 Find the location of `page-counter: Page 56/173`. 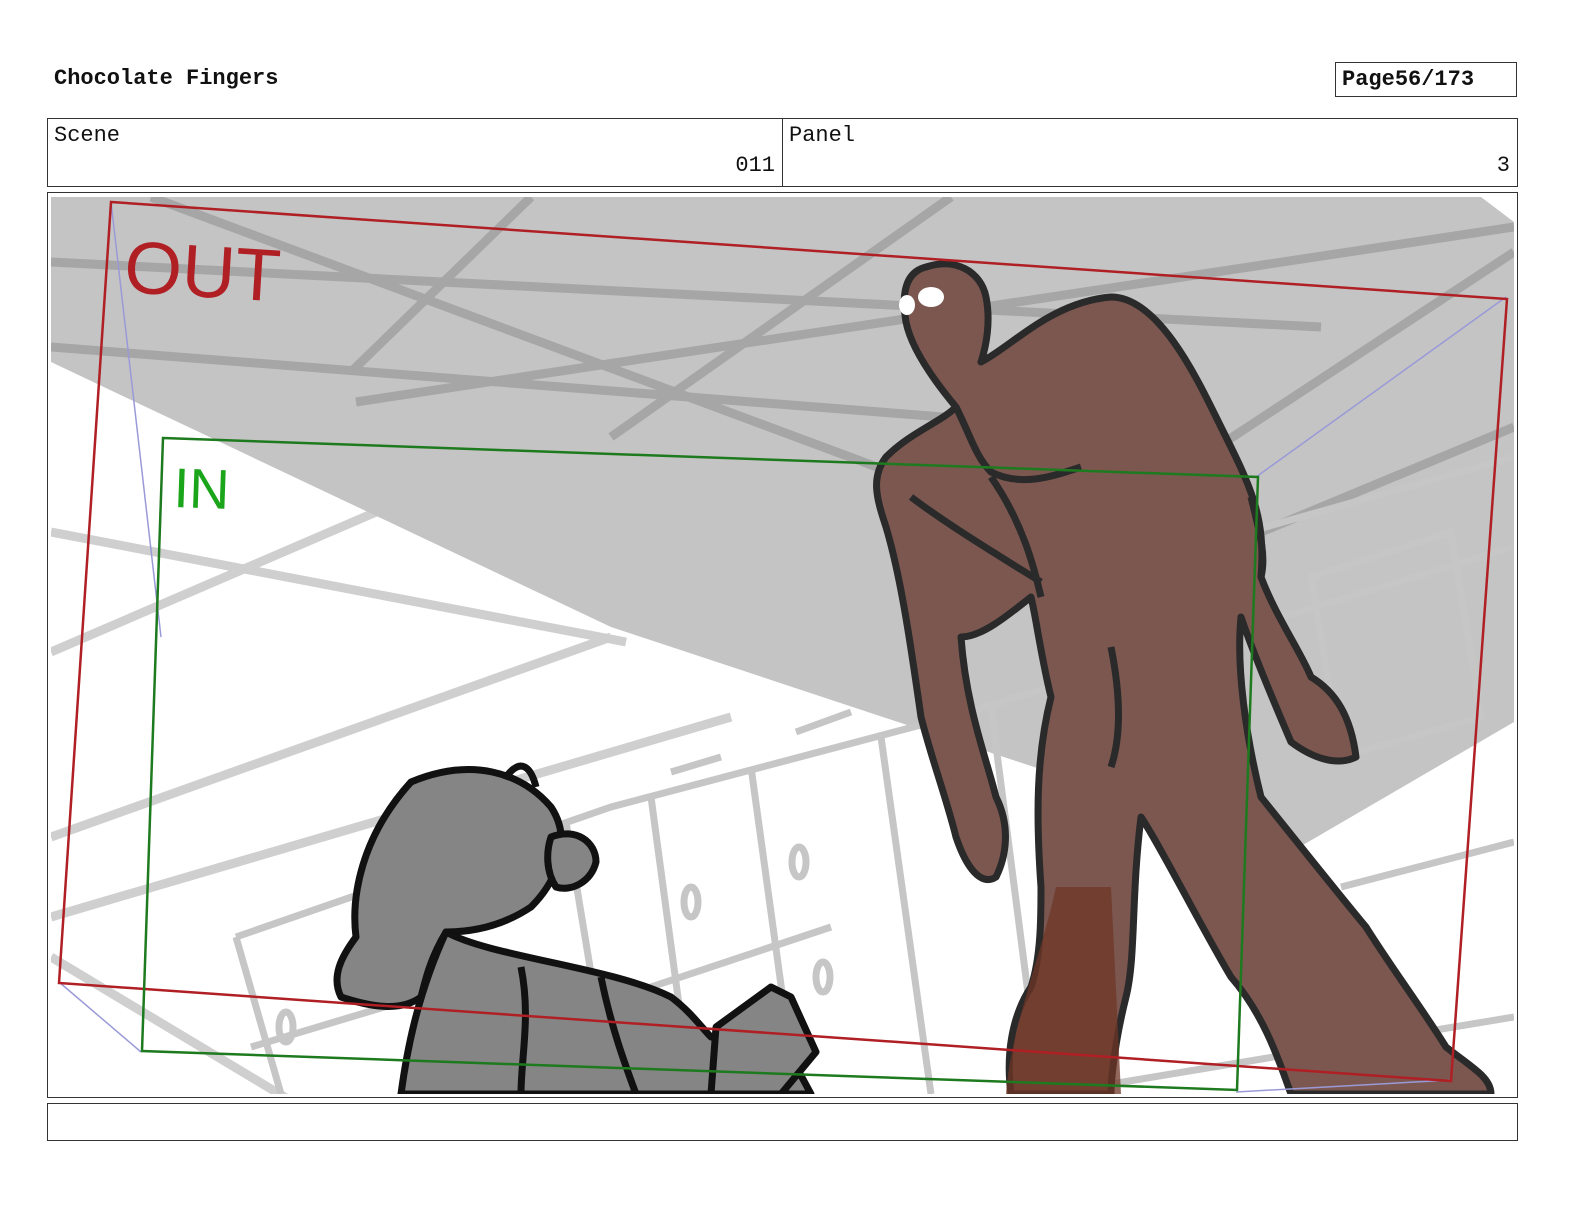

page-counter: Page 56/173 is located at coordinates (1426, 79).